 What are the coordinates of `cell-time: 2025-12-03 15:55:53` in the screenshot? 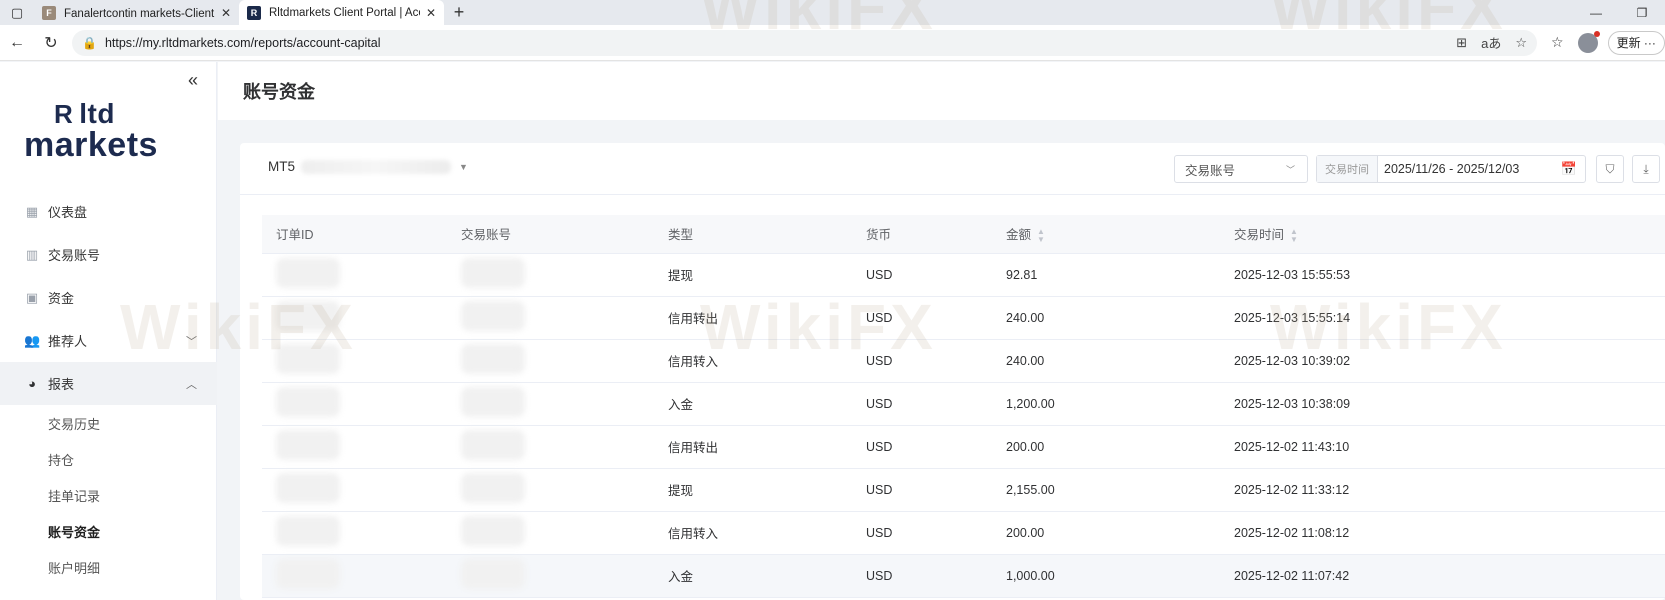 It's located at (1442, 275).